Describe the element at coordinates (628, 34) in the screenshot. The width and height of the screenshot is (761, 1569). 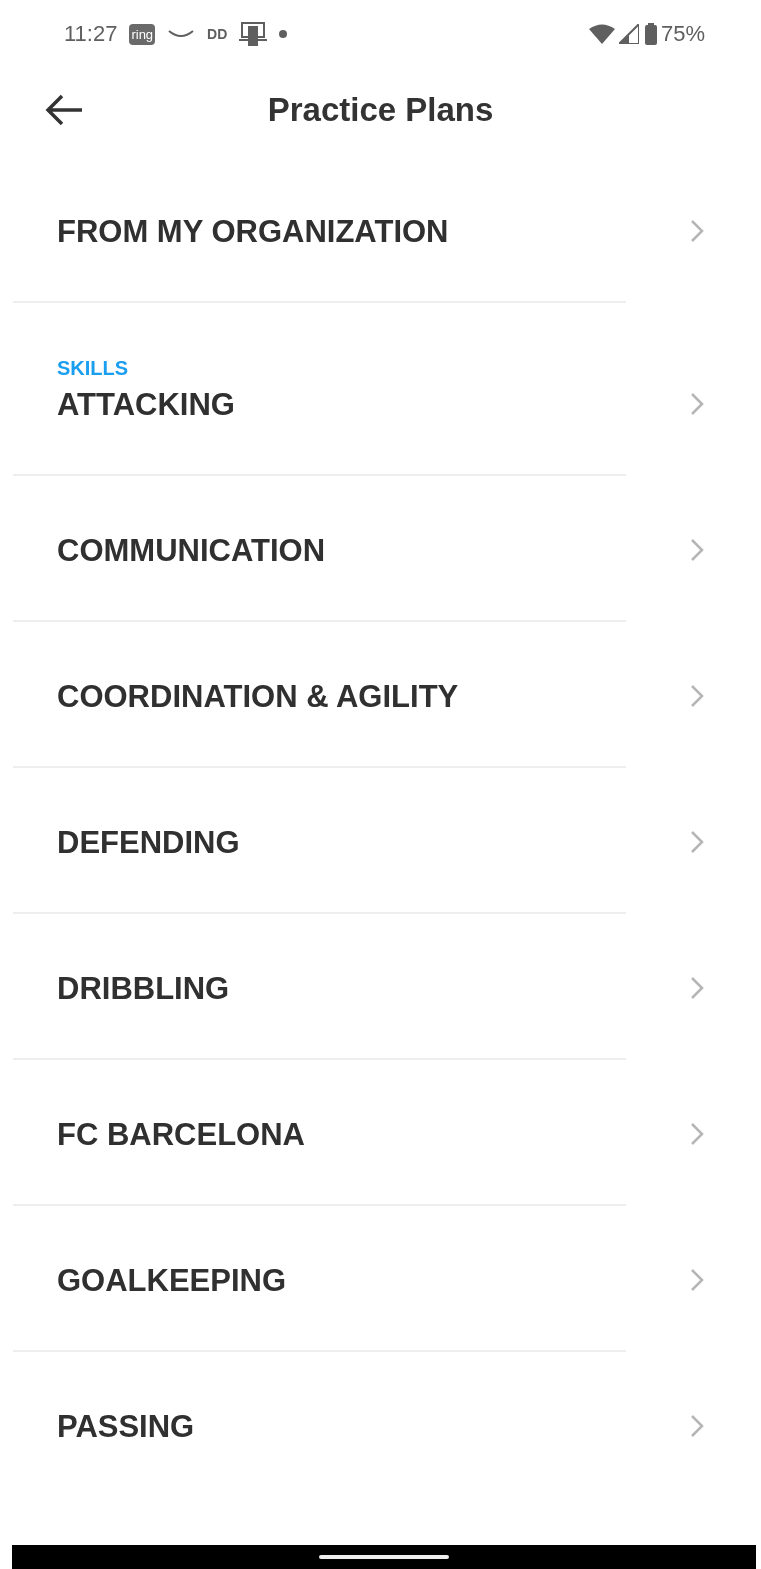
I see `signal-icon` at that location.